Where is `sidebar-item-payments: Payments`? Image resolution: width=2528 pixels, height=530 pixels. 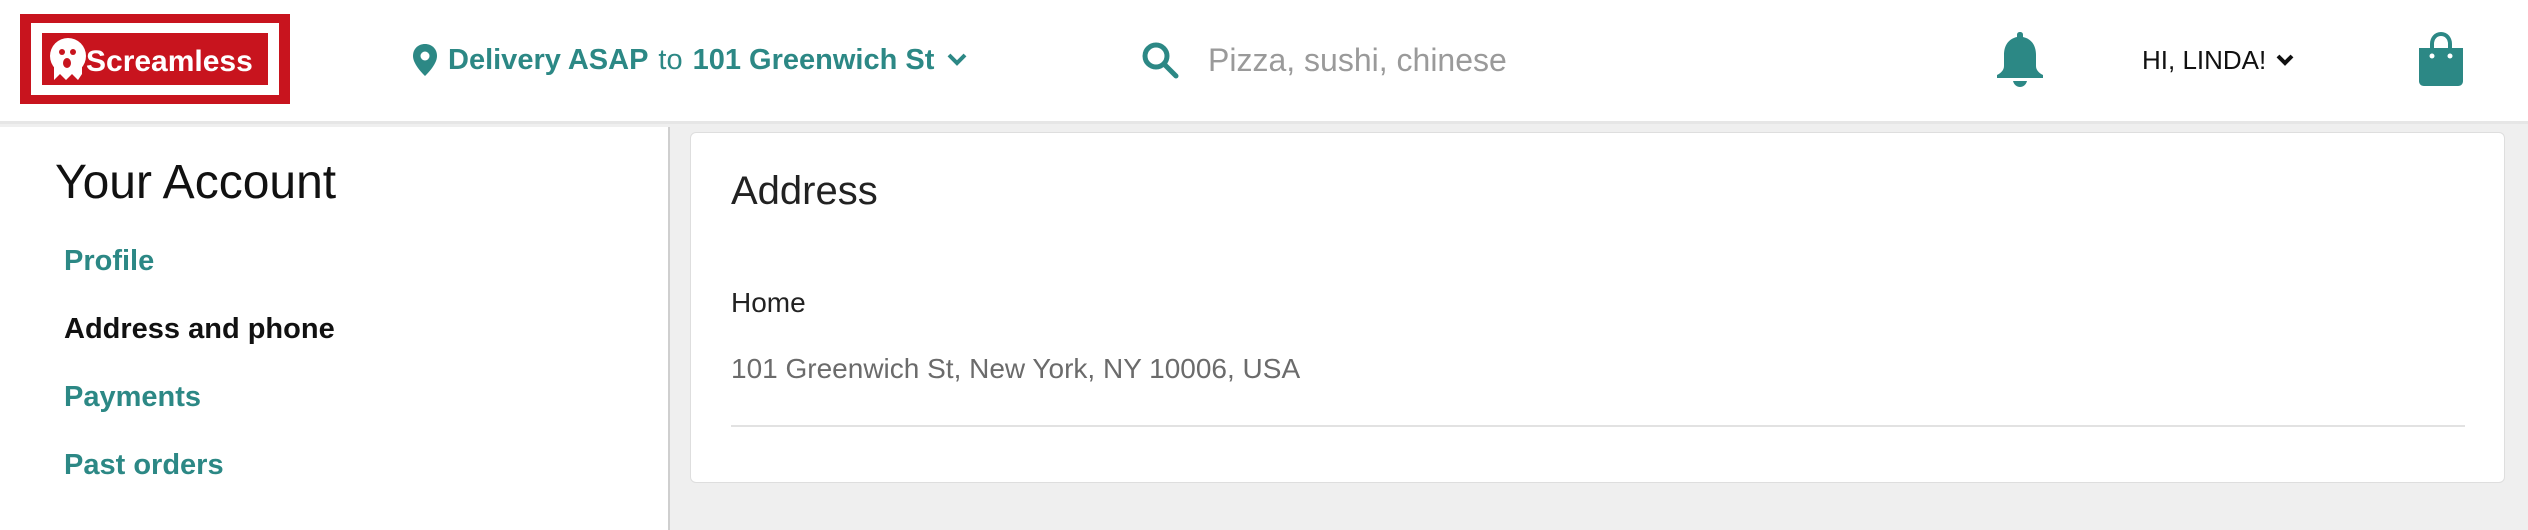
sidebar-item-payments: Payments is located at coordinates (199, 415).